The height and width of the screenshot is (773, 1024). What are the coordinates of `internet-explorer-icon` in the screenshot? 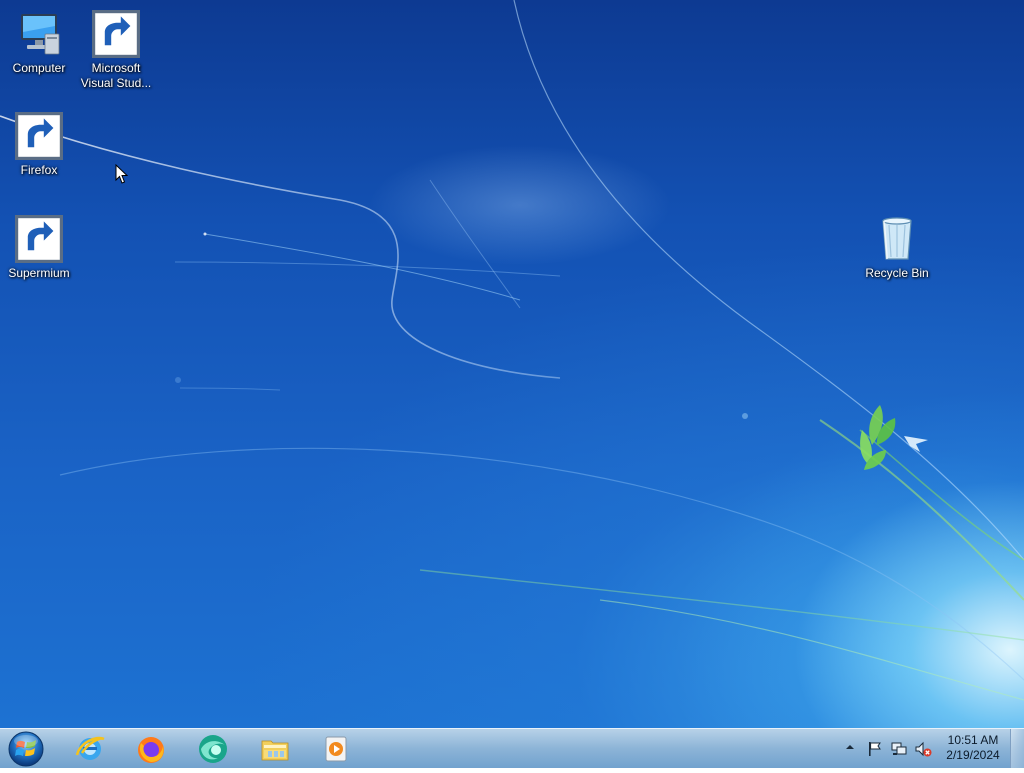 It's located at (90, 748).